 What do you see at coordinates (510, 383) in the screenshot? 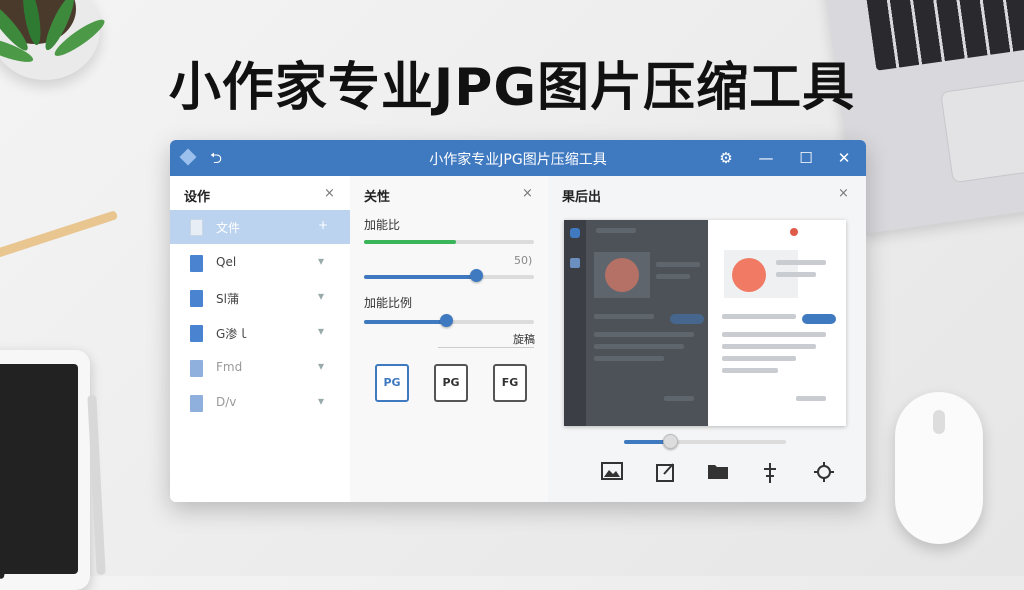
I see `format-fg-button: FG` at bounding box center [510, 383].